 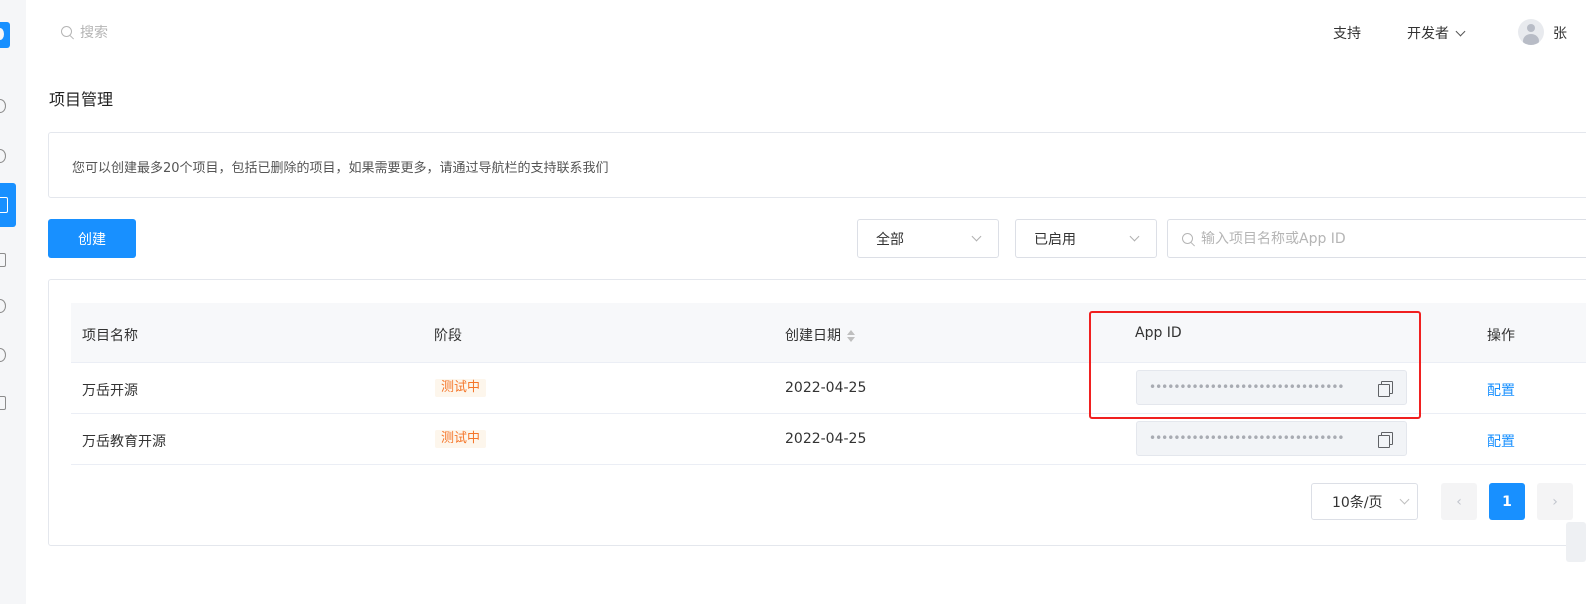 What do you see at coordinates (3, 306) in the screenshot?
I see `database-icon` at bounding box center [3, 306].